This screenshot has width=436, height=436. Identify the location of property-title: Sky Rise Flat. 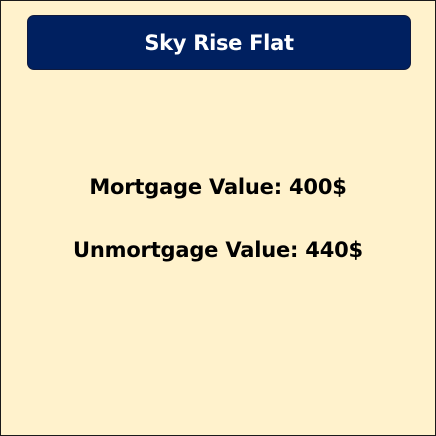
(219, 42).